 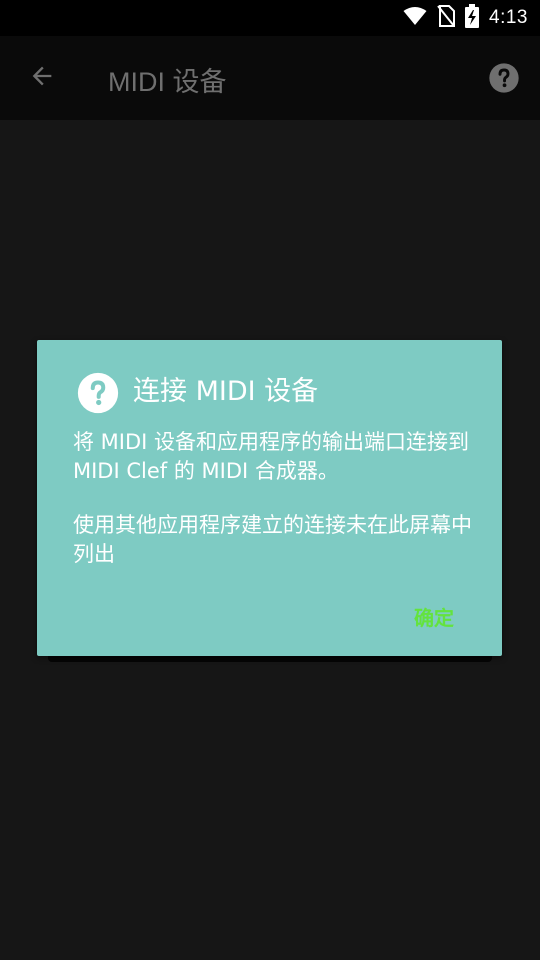 I want to click on arrow-back-icon, so click(x=42, y=78).